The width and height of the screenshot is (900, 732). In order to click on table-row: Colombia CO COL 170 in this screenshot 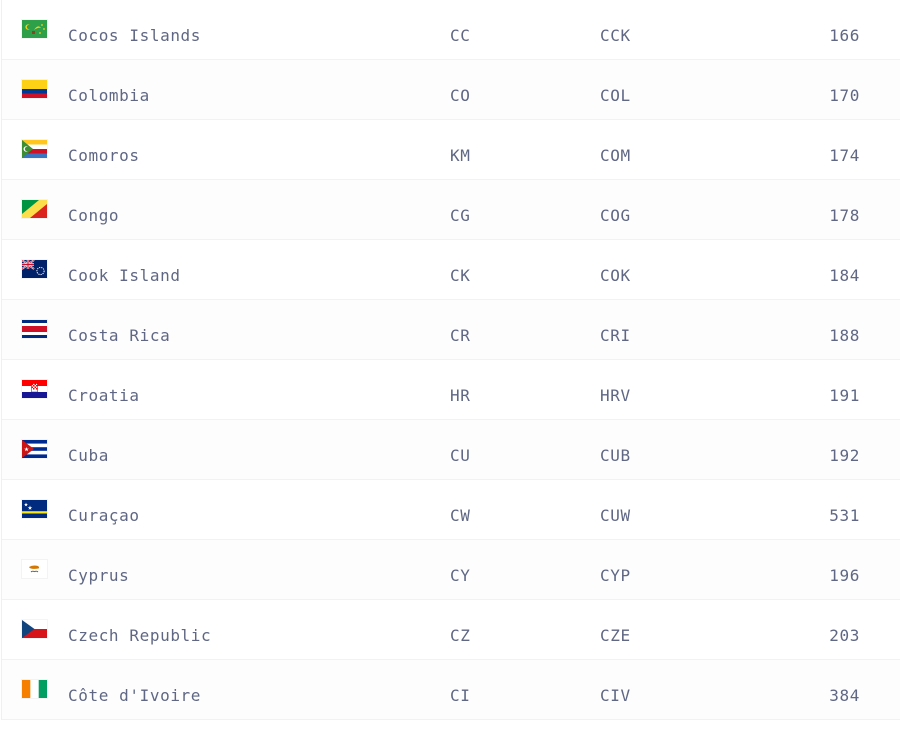, I will do `click(451, 90)`.